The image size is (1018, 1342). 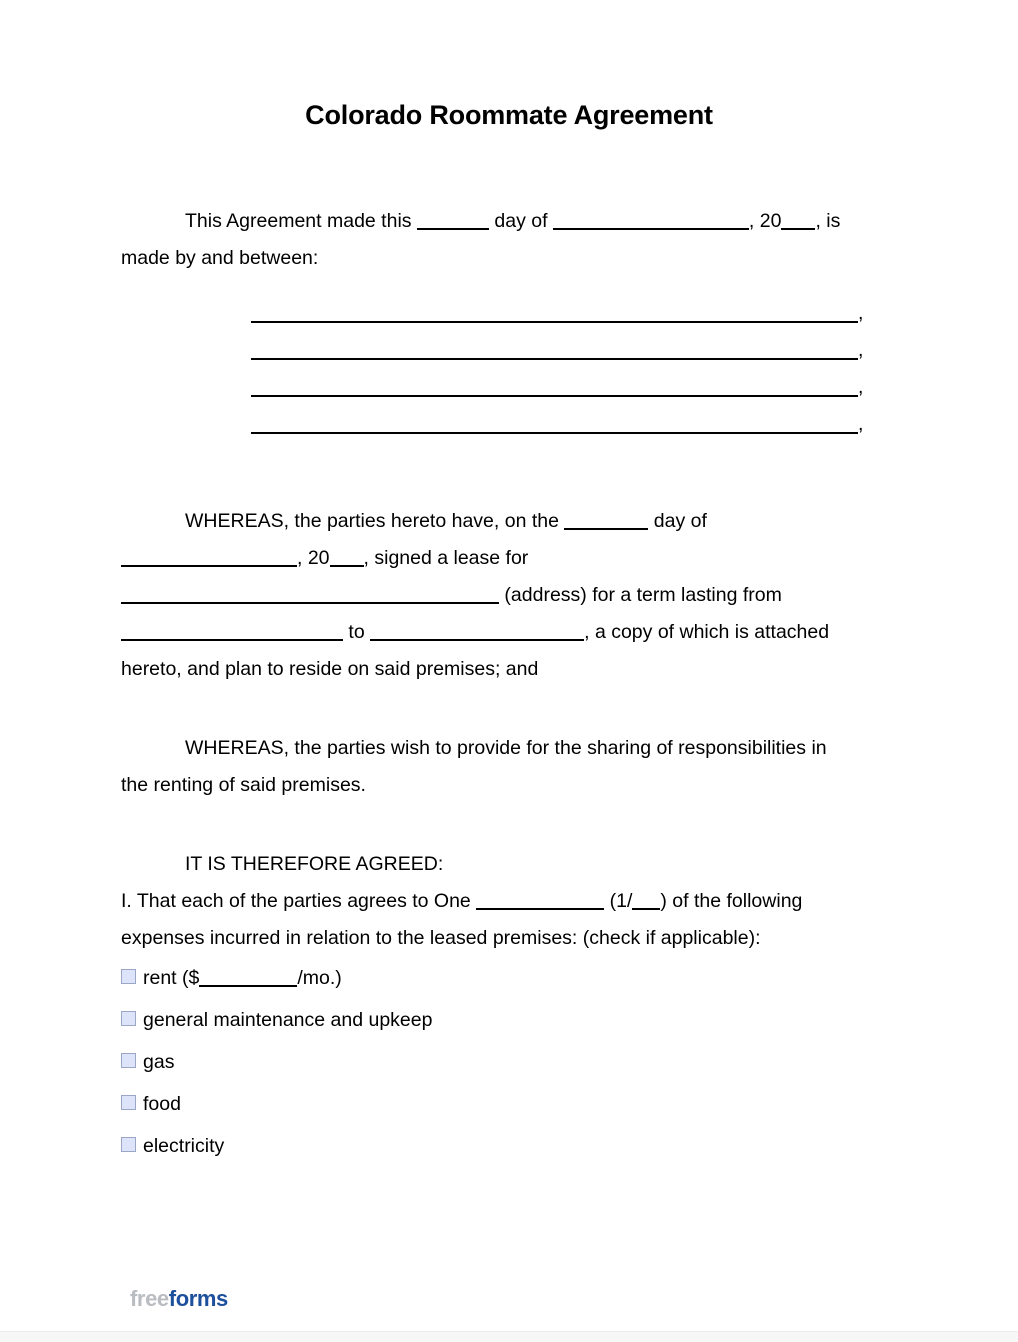 I want to click on whereas1-to-text: to, so click(x=356, y=632).